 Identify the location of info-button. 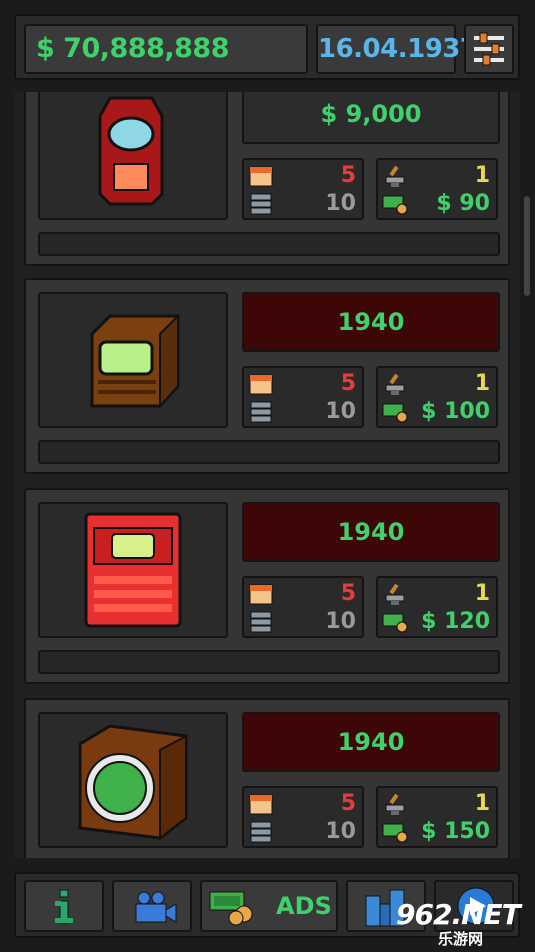
(64, 906).